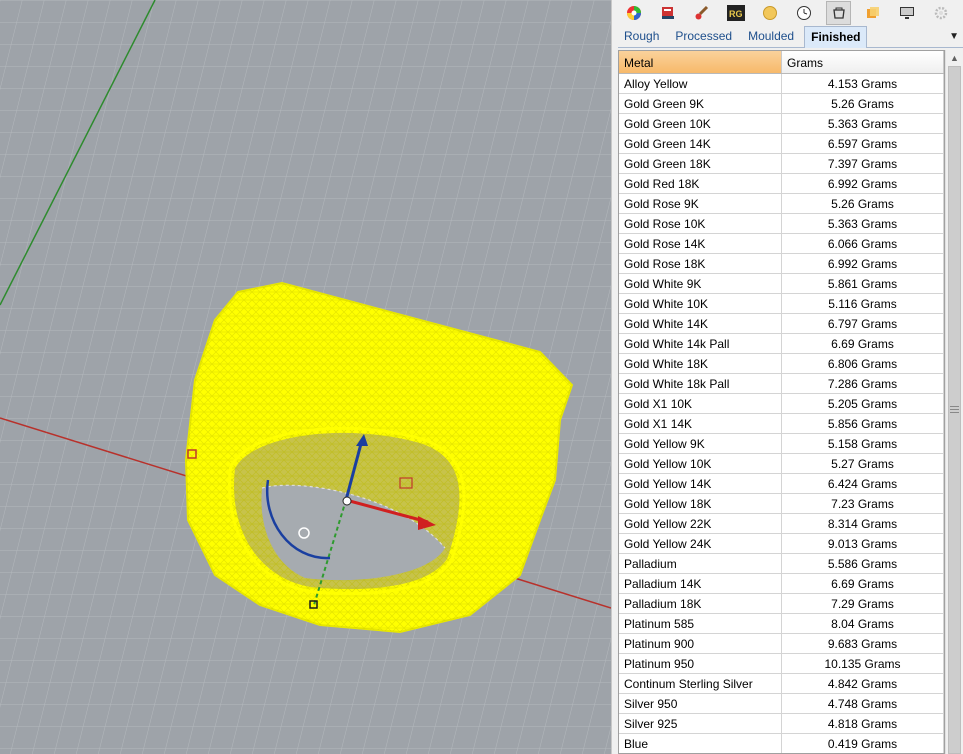 The image size is (963, 754). I want to click on table-row: Gold X1 10K 5.205 Grams, so click(781, 404).